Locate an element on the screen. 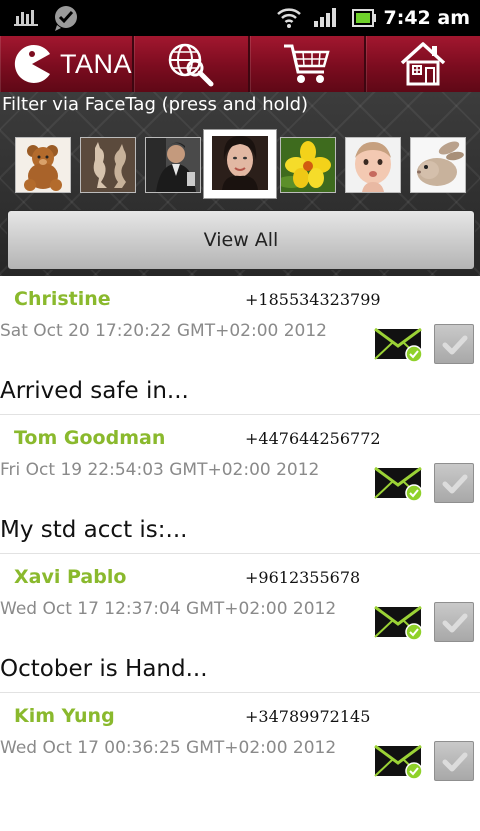 The height and width of the screenshot is (831, 480). nav-cart-button is located at coordinates (308, 64).